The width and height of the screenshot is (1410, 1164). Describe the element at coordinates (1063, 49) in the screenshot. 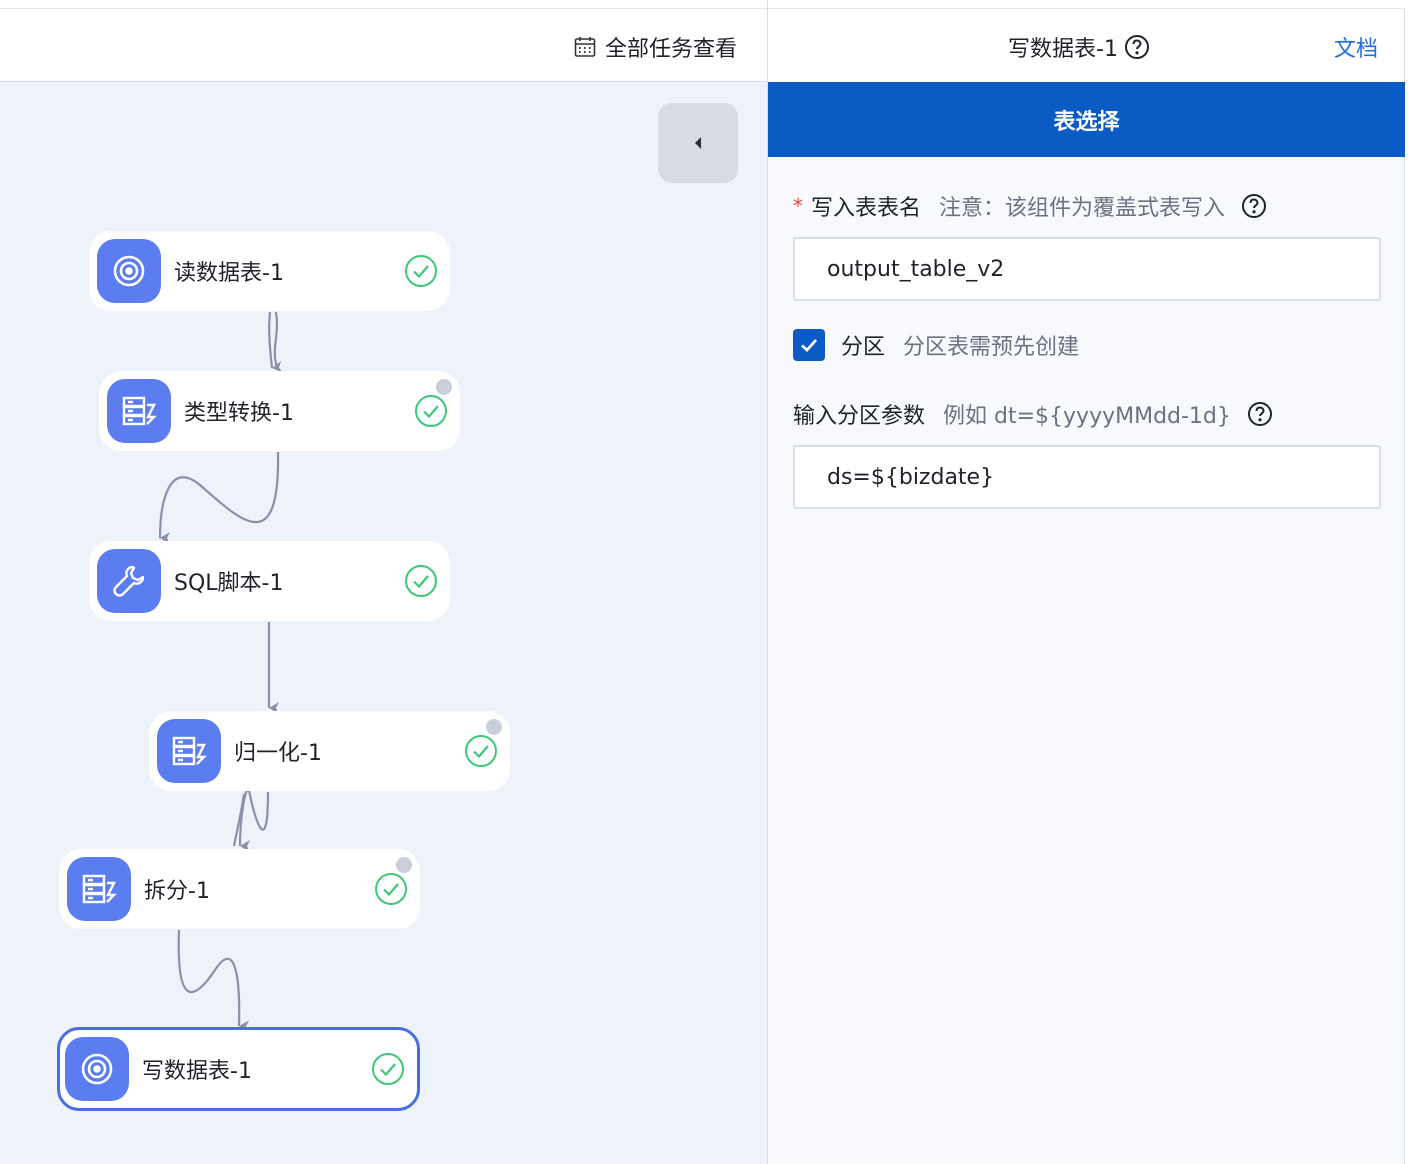

I see `panel-title-text: 写数据表-1` at that location.